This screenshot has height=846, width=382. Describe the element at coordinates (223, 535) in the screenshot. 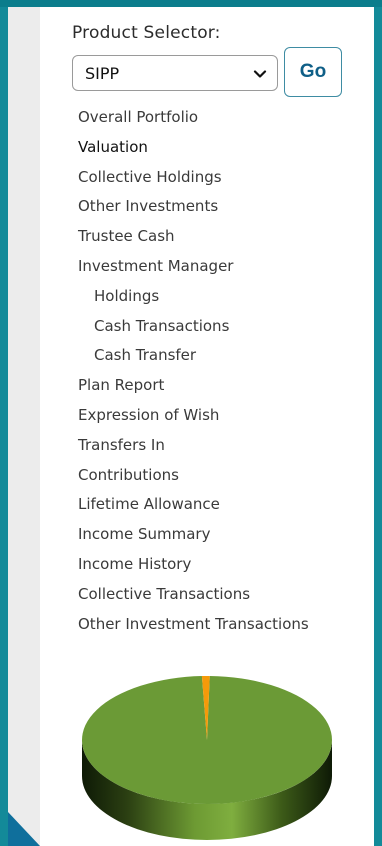

I see `nav-item-income-summary: Income Summary` at that location.